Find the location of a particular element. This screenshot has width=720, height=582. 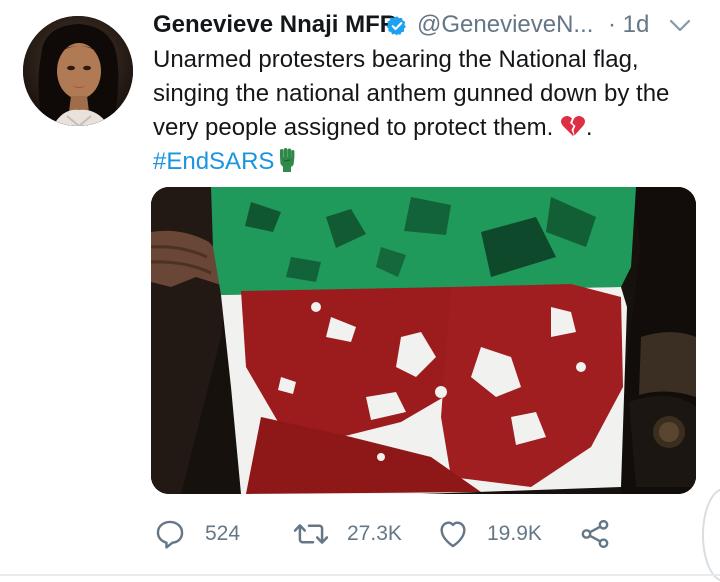

share-icon is located at coordinates (595, 534).